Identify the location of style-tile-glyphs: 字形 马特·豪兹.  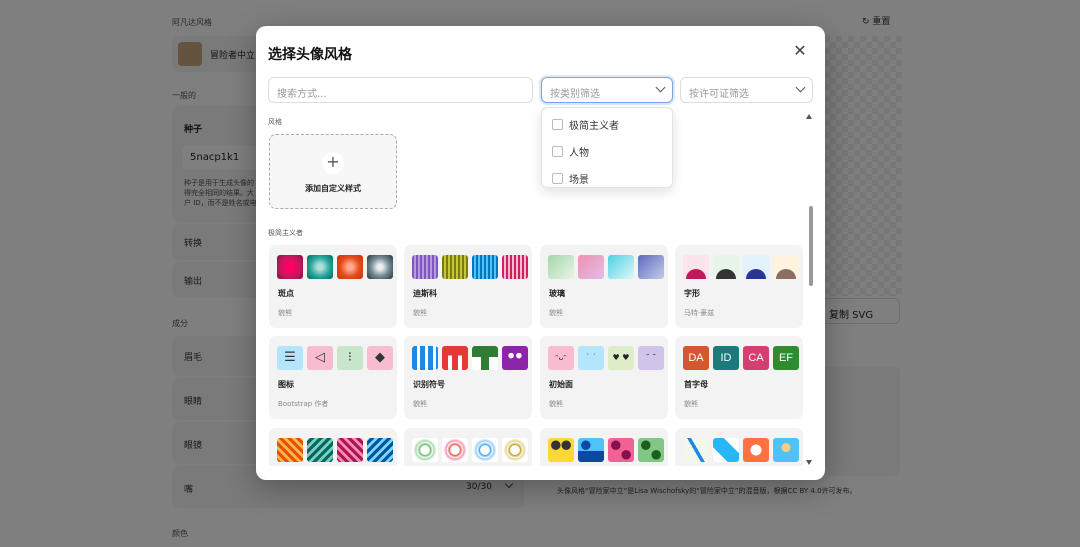
(739, 286).